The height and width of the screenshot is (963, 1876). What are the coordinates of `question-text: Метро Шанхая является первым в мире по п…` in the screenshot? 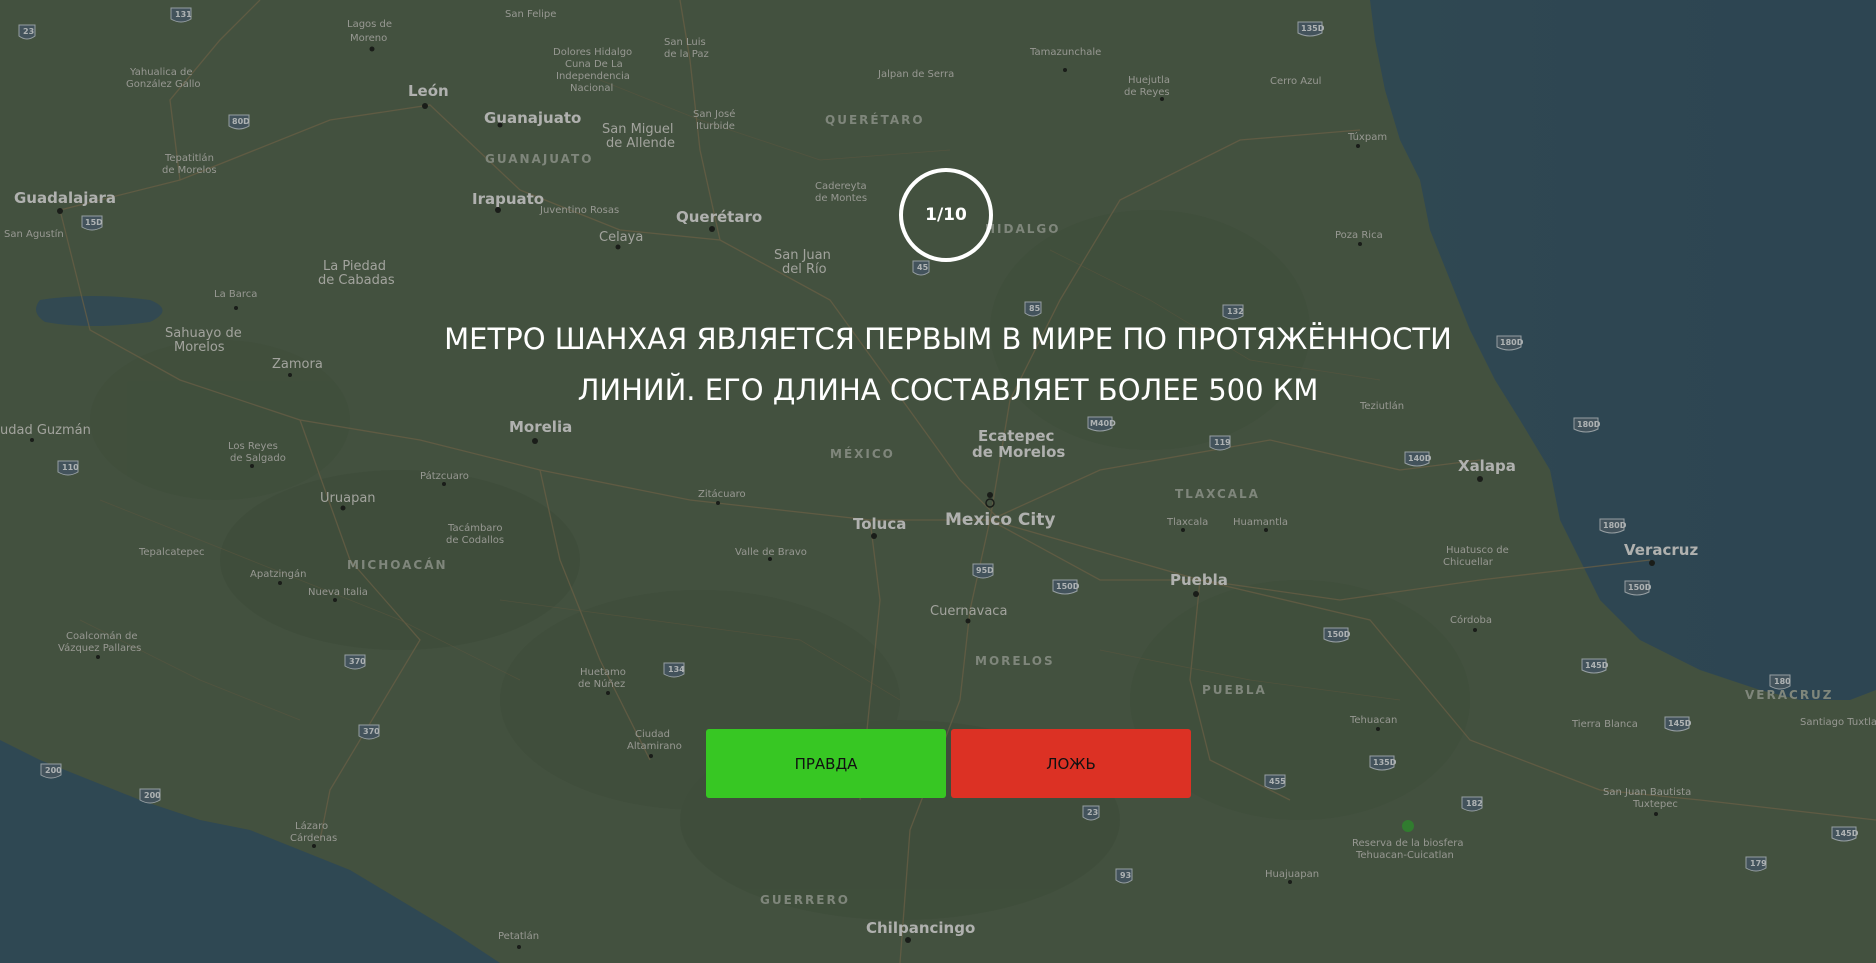 It's located at (948, 364).